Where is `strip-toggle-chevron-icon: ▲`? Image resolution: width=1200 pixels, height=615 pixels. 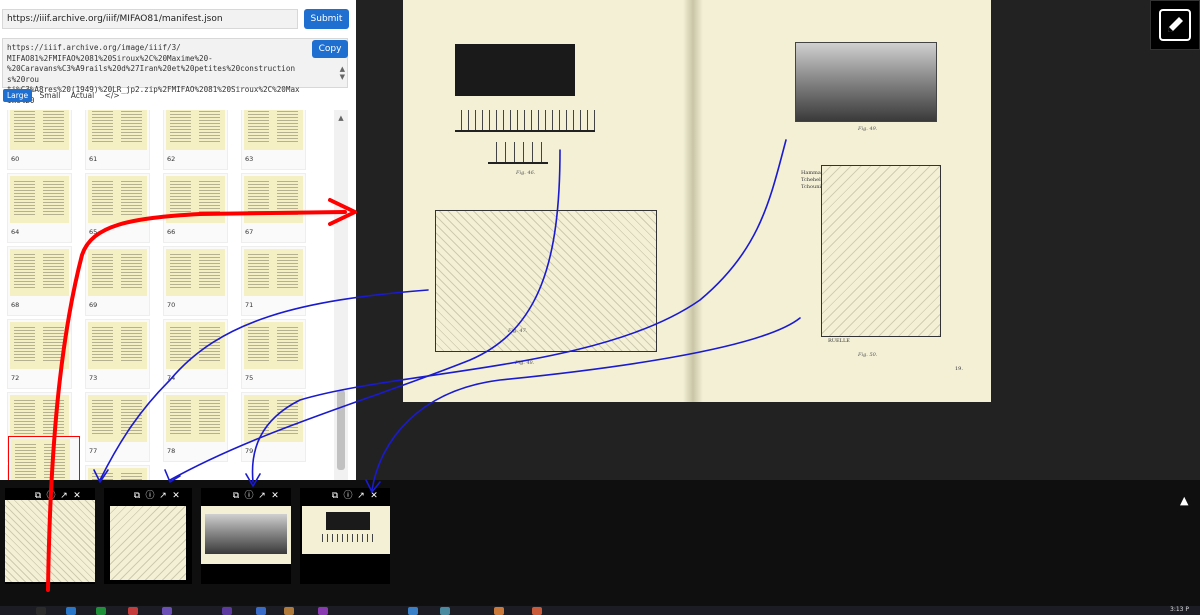
strip-toggle-chevron-icon: ▲ is located at coordinates (1184, 500).